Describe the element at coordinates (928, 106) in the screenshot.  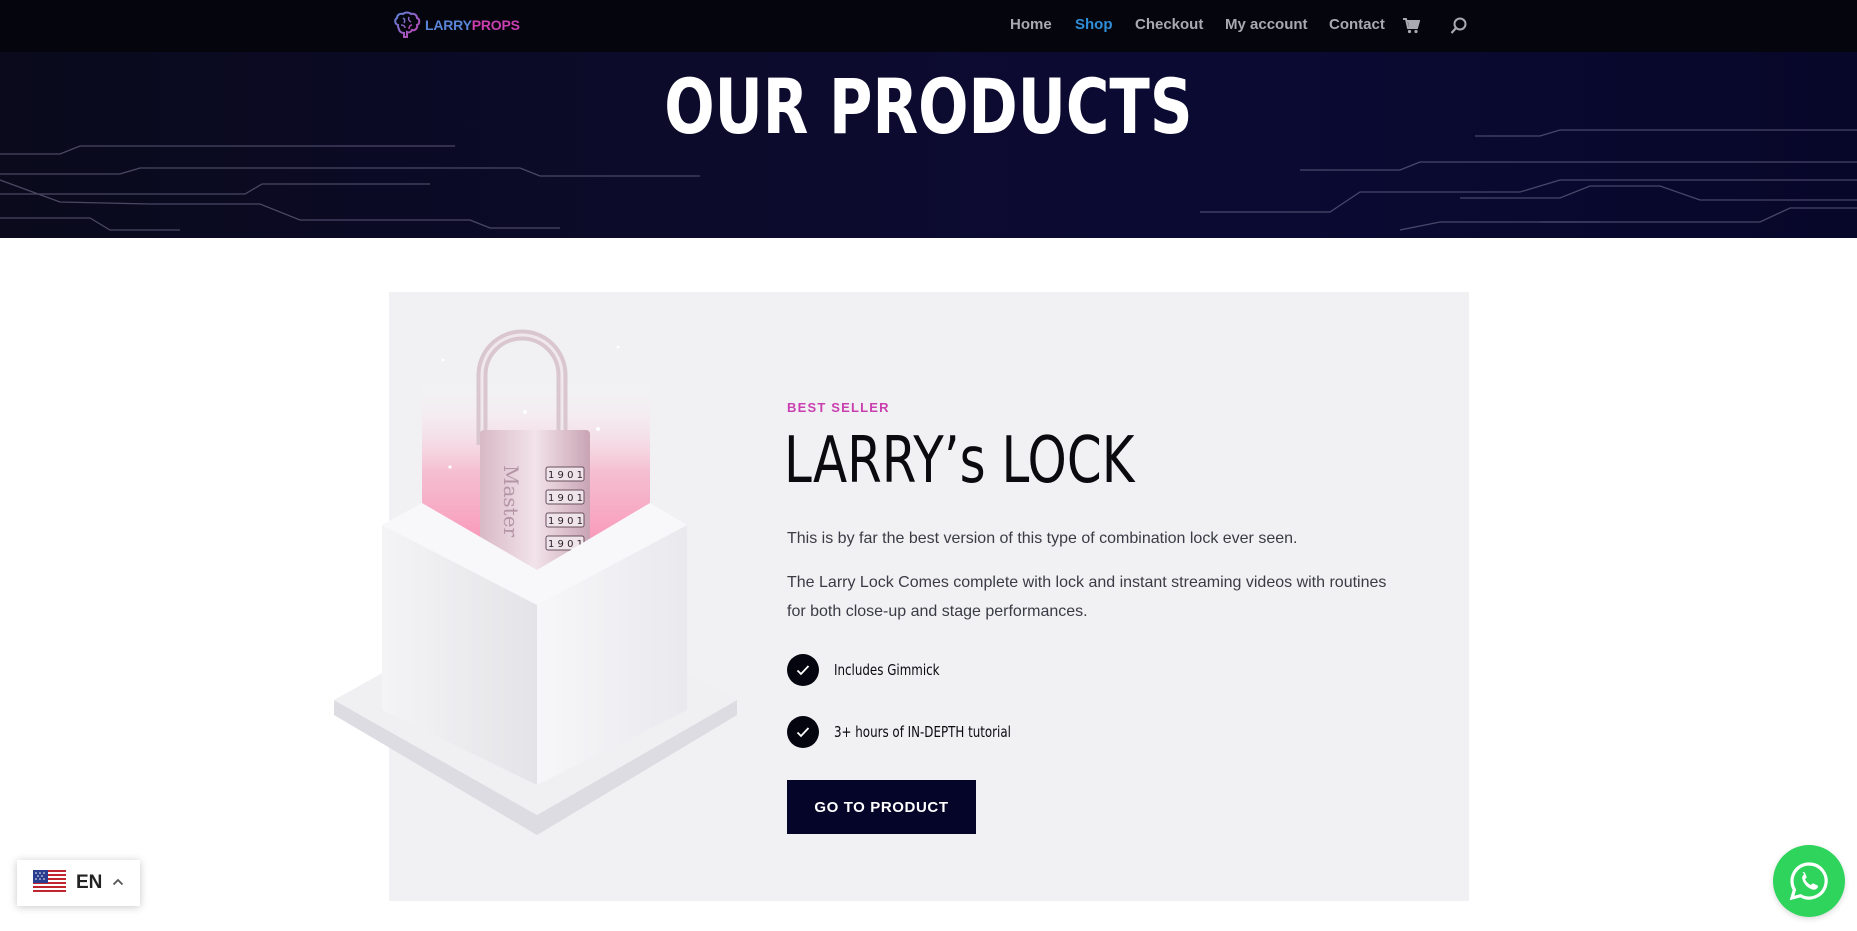
I see `page-title: OUR PRODUCTS` at that location.